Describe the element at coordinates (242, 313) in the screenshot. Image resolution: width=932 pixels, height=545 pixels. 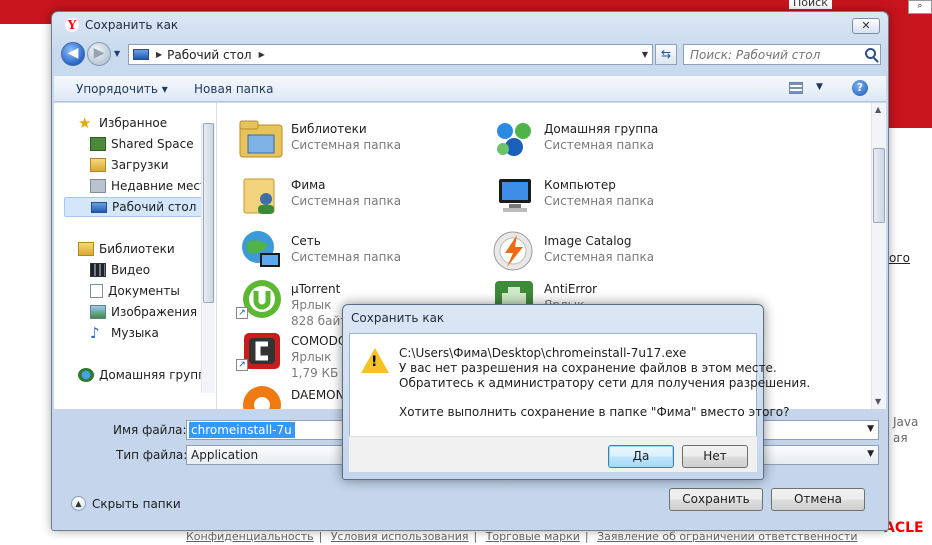
I see `shortcut-arrow-icon: ↗` at that location.